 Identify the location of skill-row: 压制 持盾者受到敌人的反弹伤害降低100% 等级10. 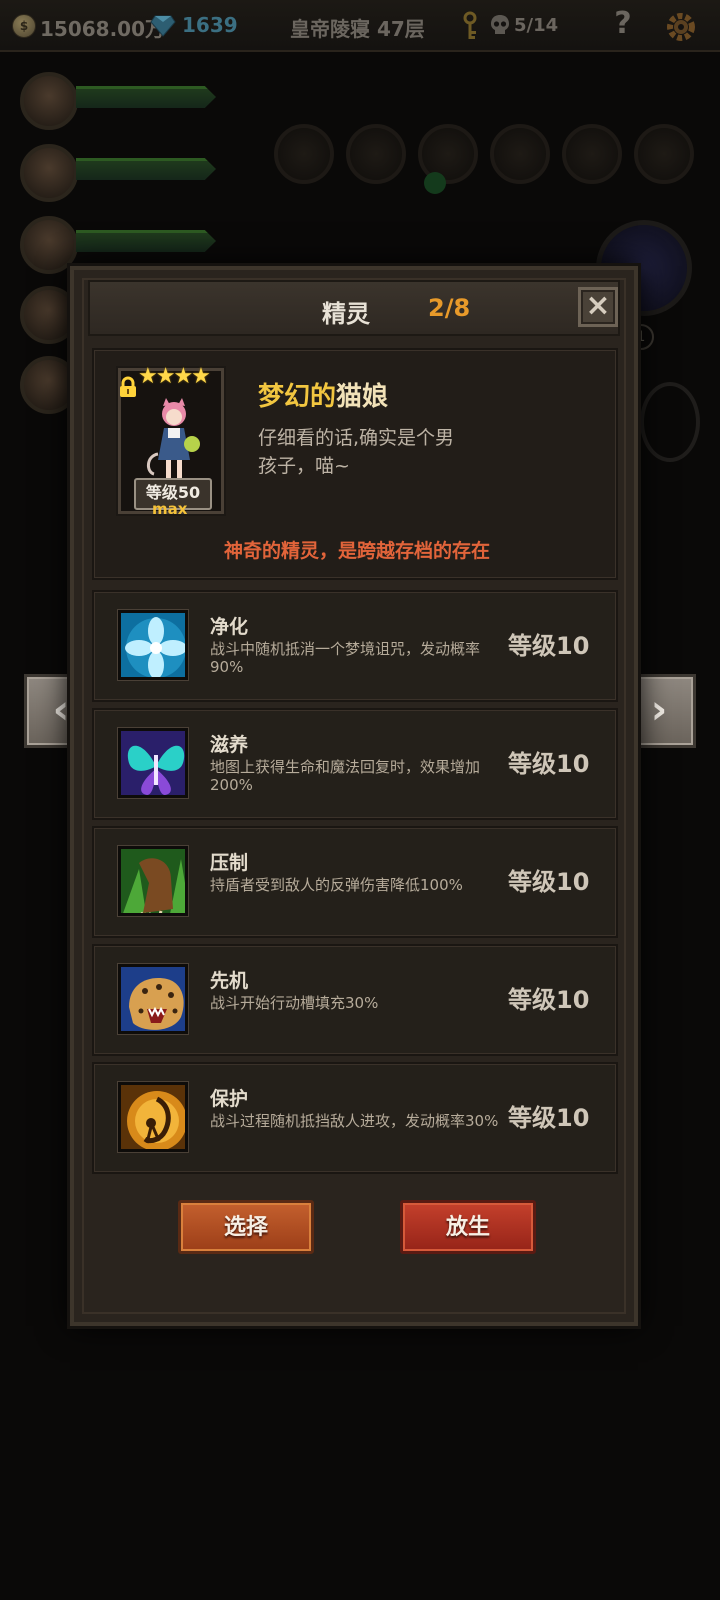
(355, 882).